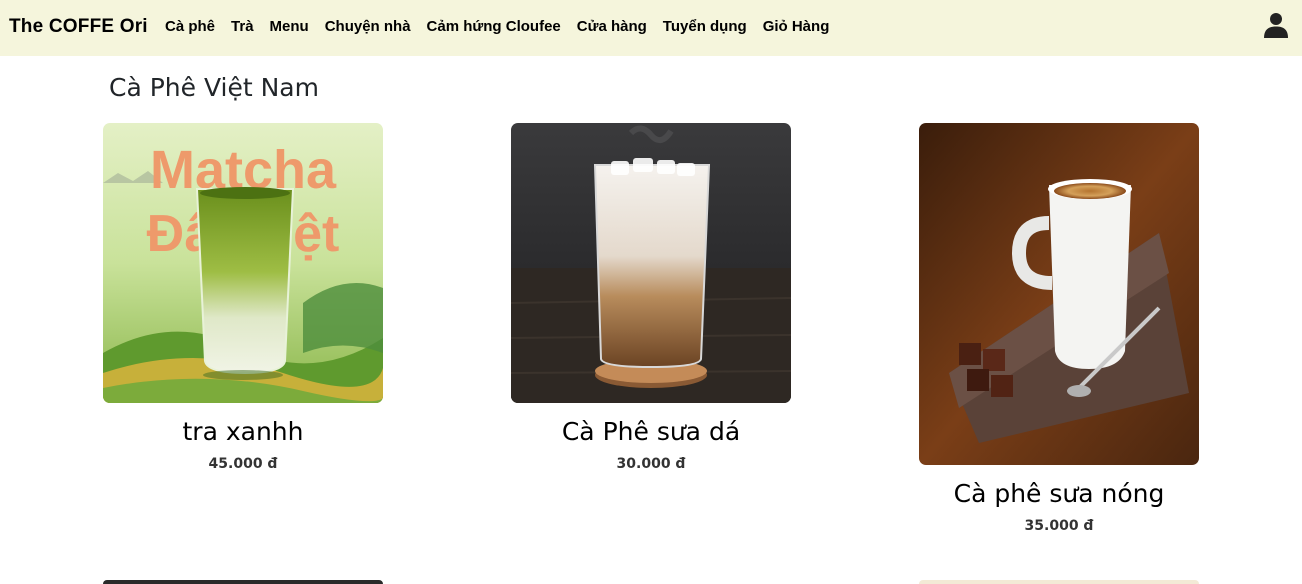 The width and height of the screenshot is (1302, 584). Describe the element at coordinates (190, 26) in the screenshot. I see `nav-link-ca-phe: Cà phê` at that location.